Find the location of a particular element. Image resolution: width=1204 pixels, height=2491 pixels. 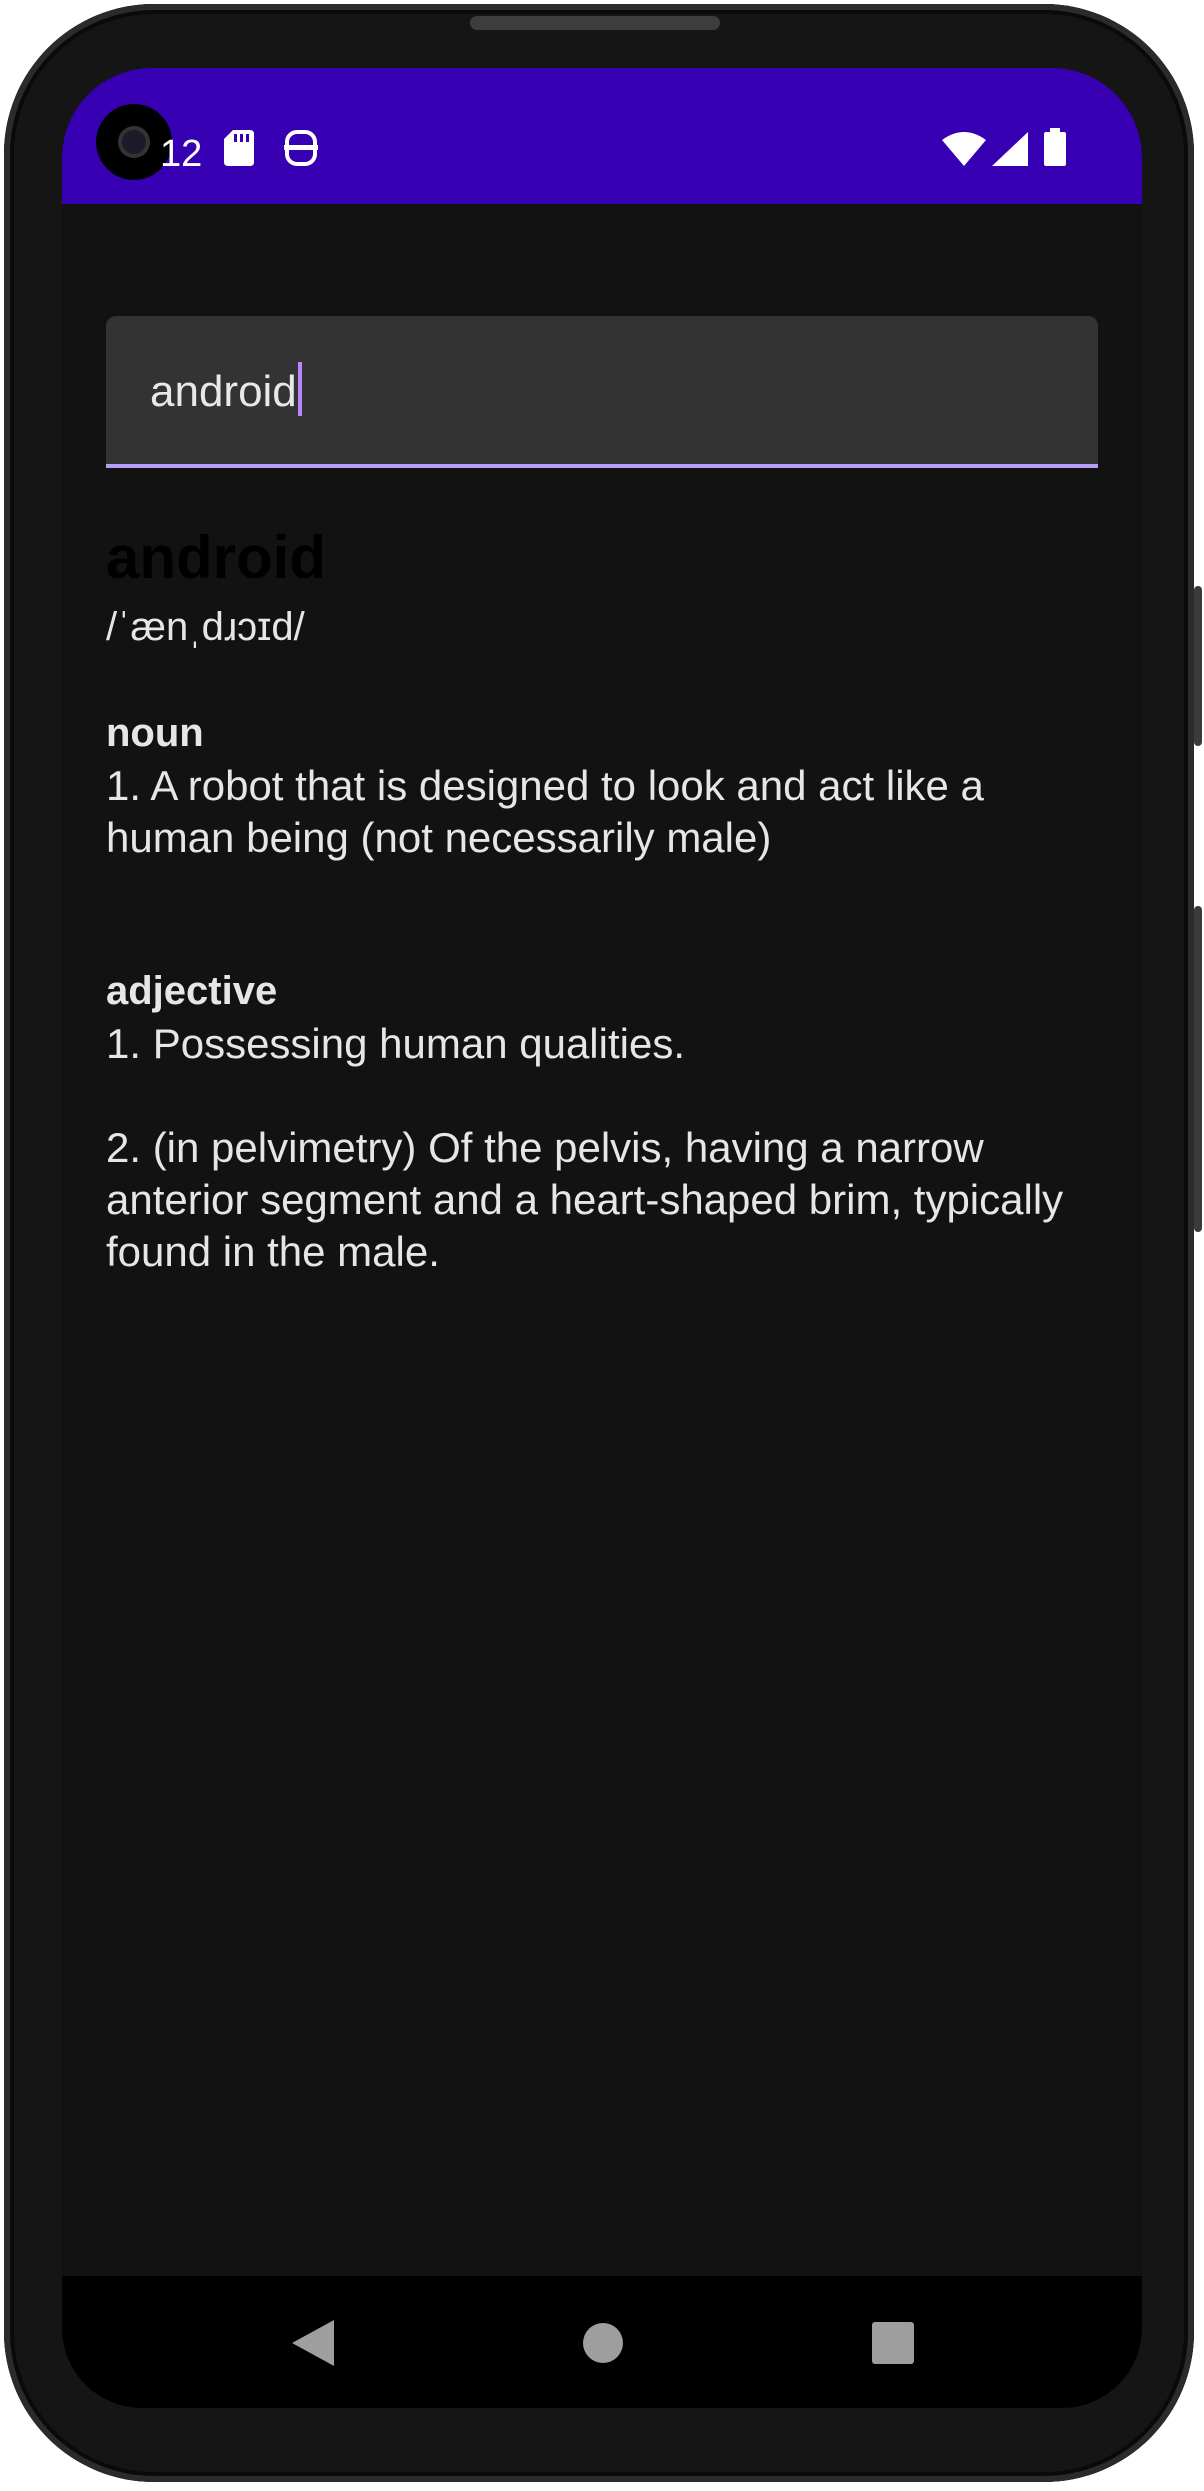

status-bar: 12 is located at coordinates (602, 136).